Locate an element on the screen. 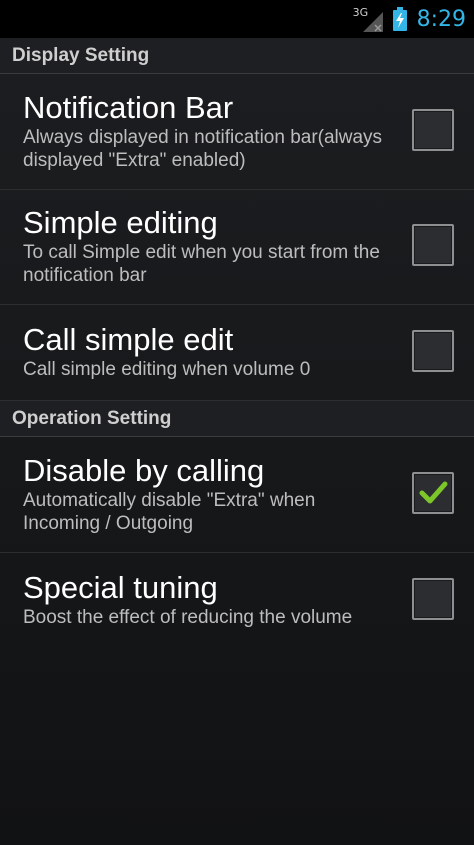  section-header-display-setting: Display Setting is located at coordinates (237, 56).